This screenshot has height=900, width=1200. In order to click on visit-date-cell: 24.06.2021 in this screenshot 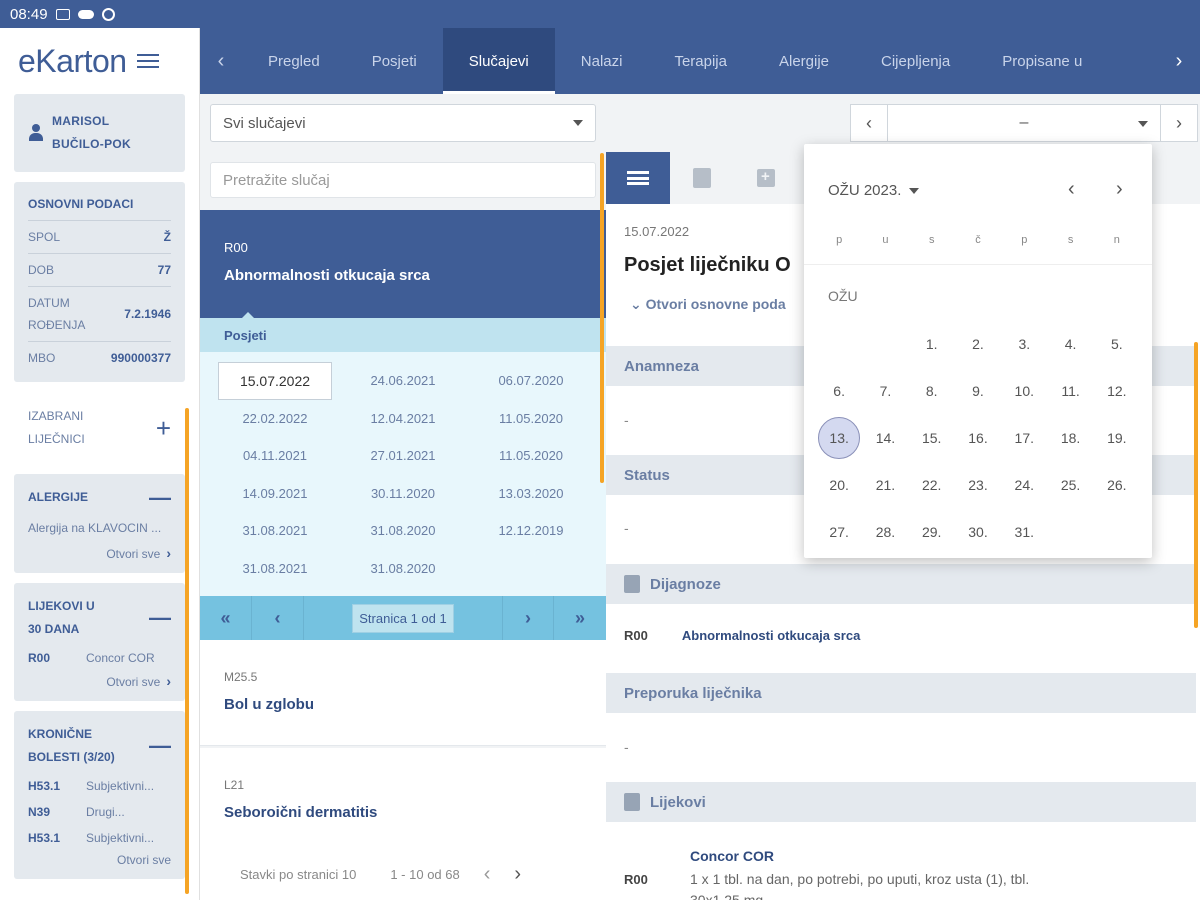, I will do `click(403, 381)`.